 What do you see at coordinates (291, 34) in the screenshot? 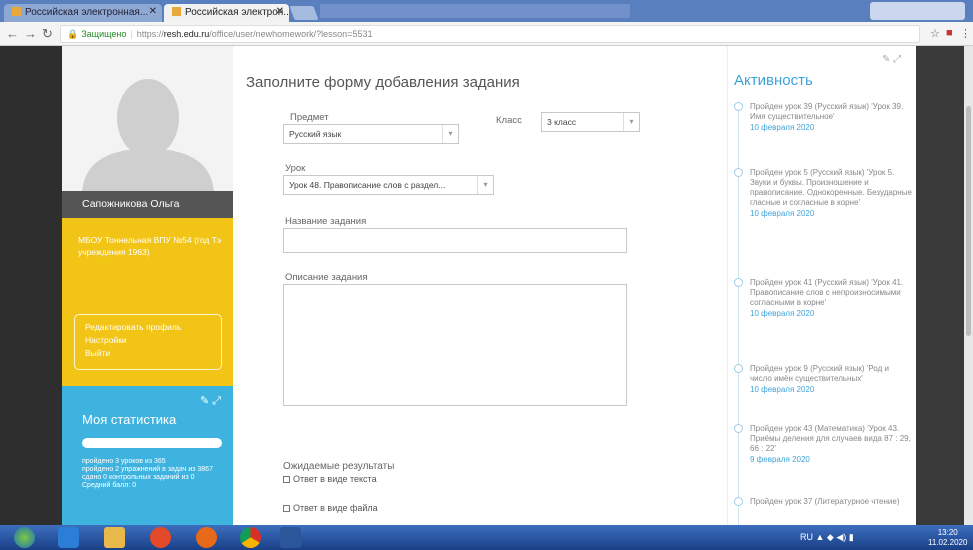
I see `url-path: /office/user/newhomework/?lesson=5531` at bounding box center [291, 34].